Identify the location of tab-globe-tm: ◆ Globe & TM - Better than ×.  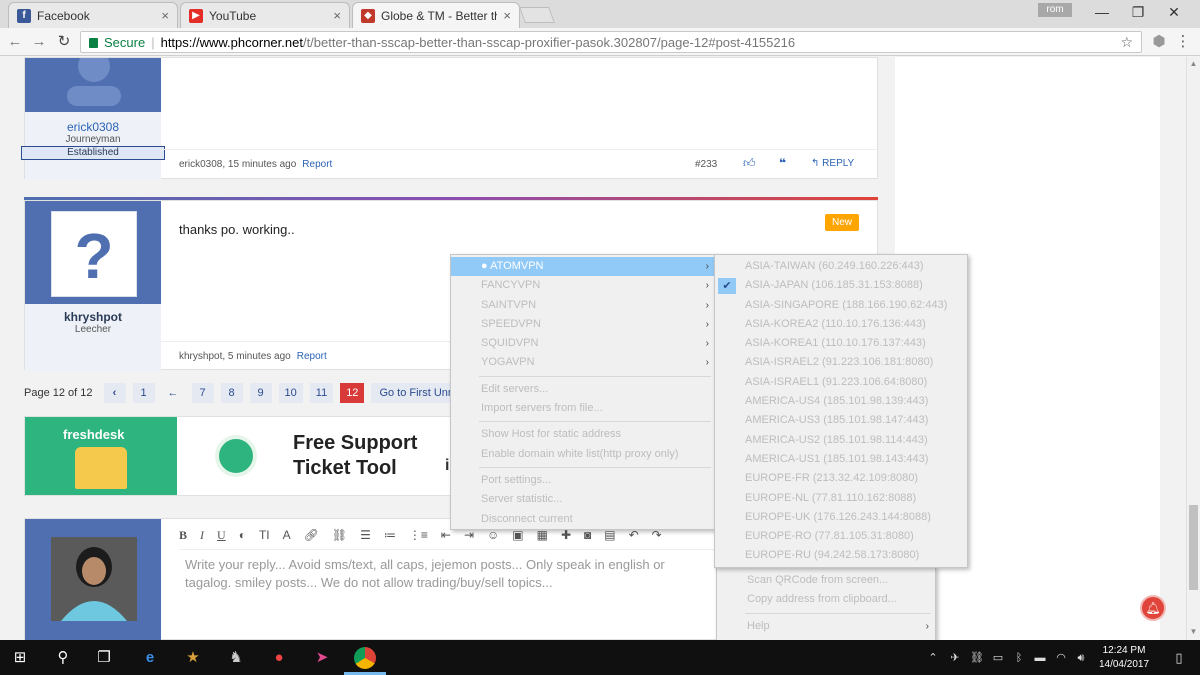
(436, 15).